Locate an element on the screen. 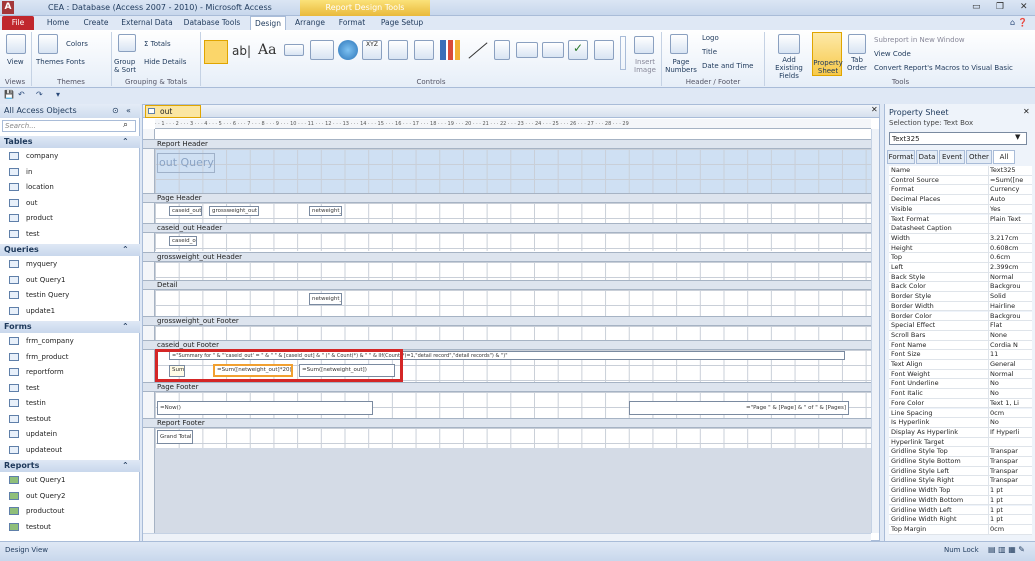 The height and width of the screenshot is (561, 1035). nav-item: myquery is located at coordinates (70, 264).